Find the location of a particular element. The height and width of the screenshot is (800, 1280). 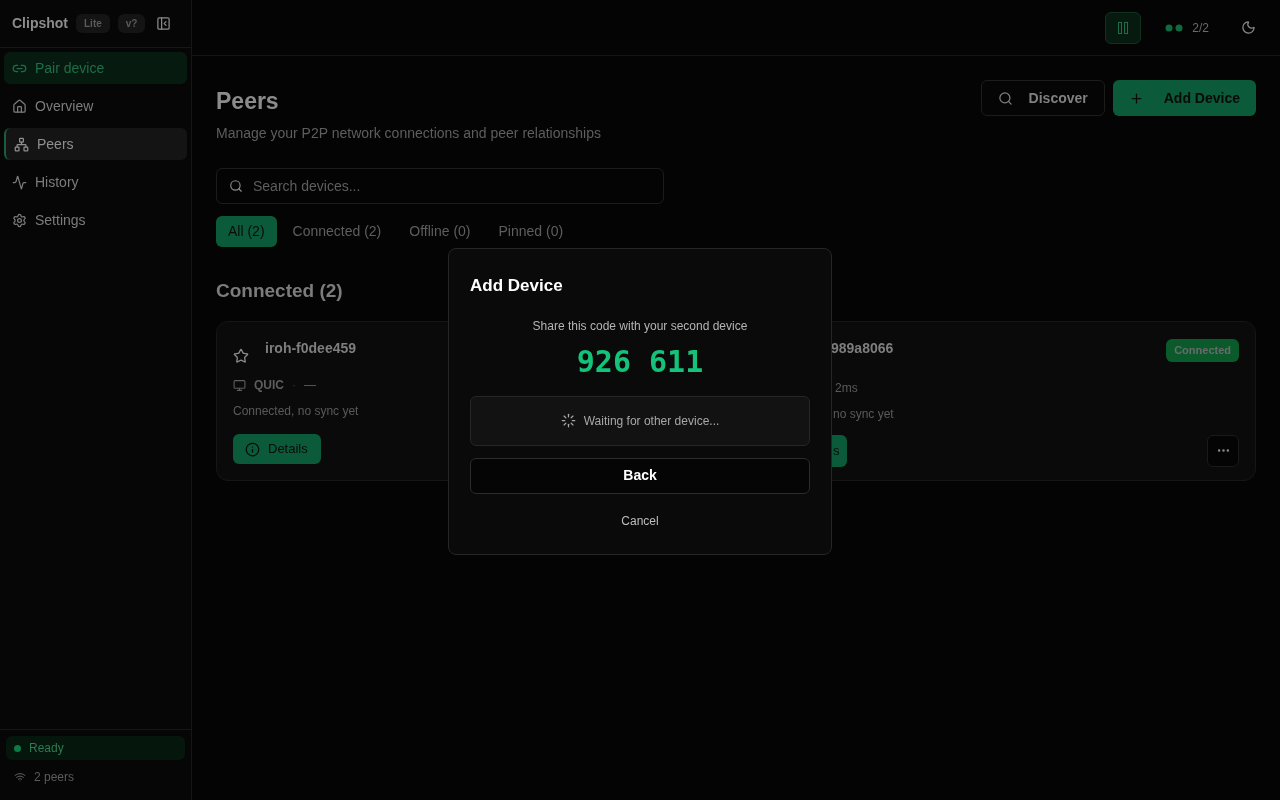

page-subtitle: Manage your P2P network connections and peer relationships is located at coordinates (408, 133).